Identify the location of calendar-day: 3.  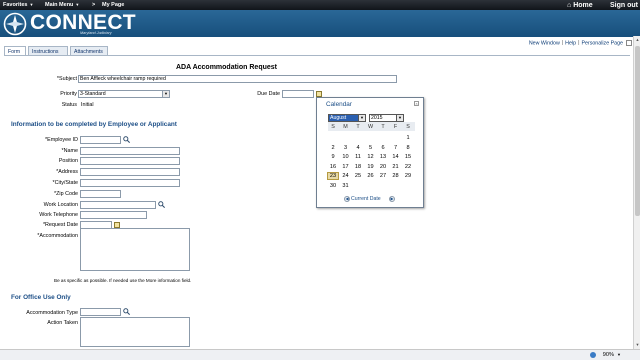
(346, 148).